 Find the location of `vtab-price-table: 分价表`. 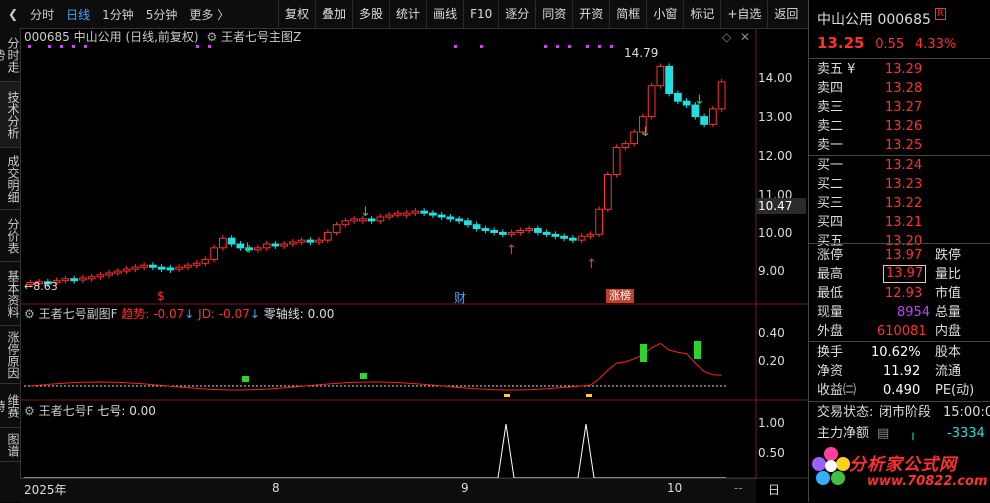

vtab-price-table: 分价表 is located at coordinates (10, 236).